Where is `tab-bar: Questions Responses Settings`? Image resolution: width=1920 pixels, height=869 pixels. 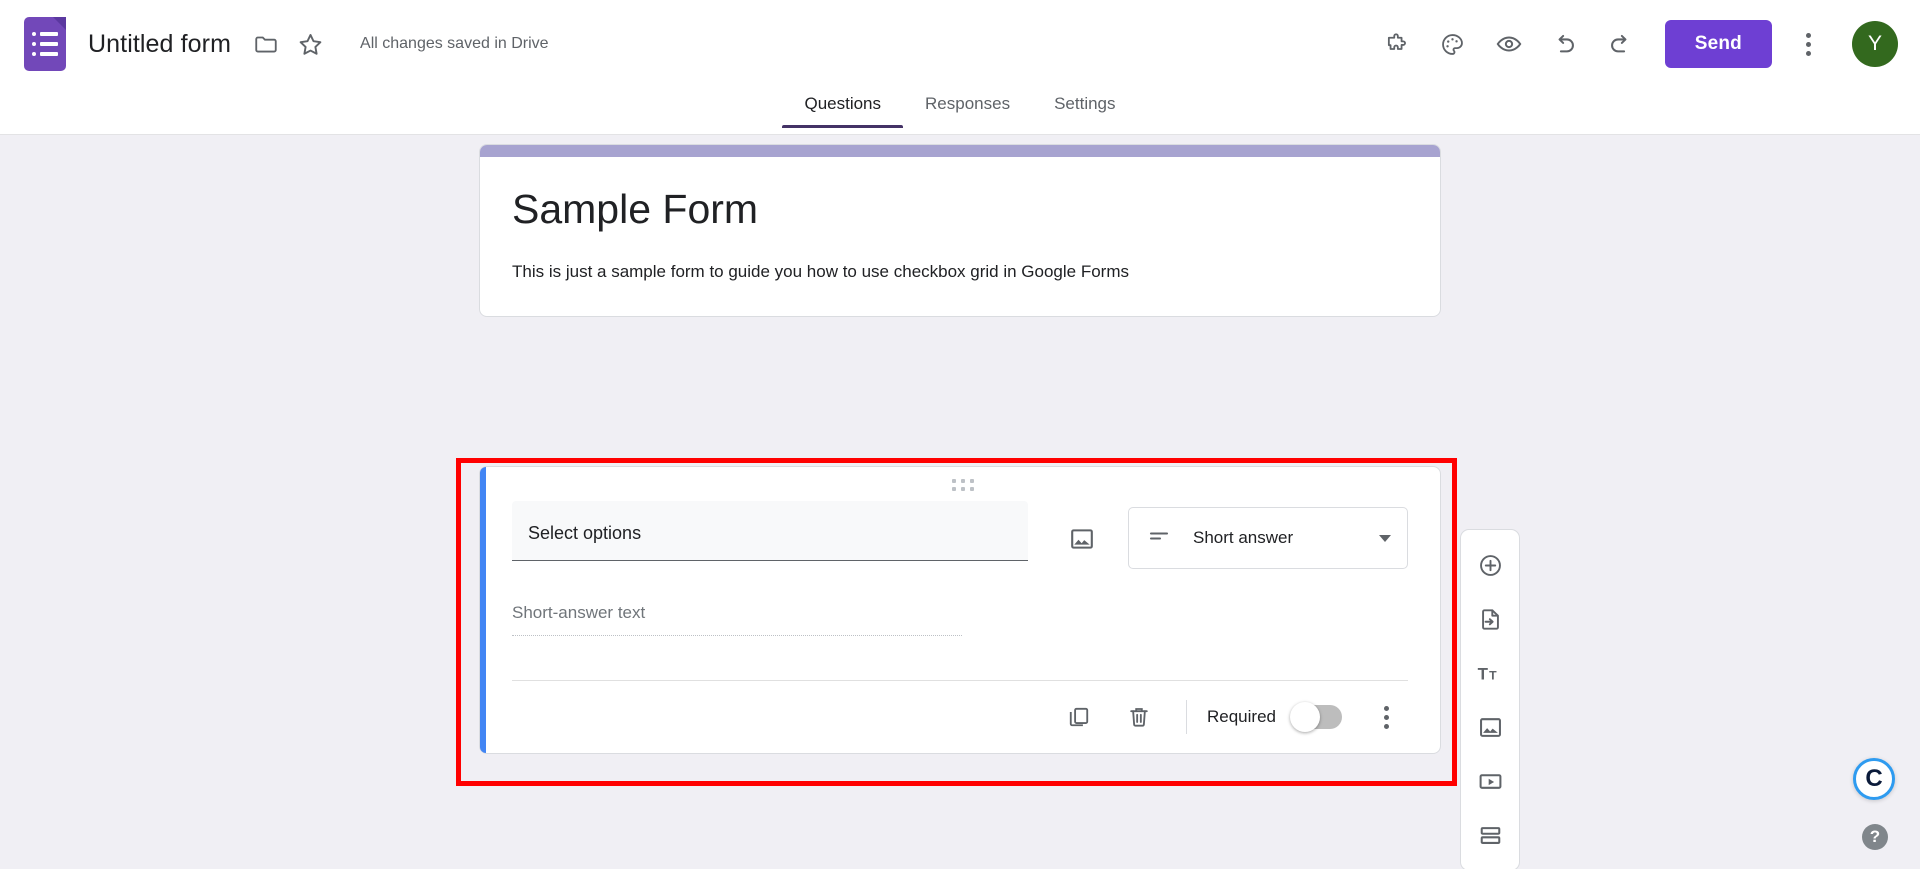
tab-bar: Questions Responses Settings is located at coordinates (960, 111).